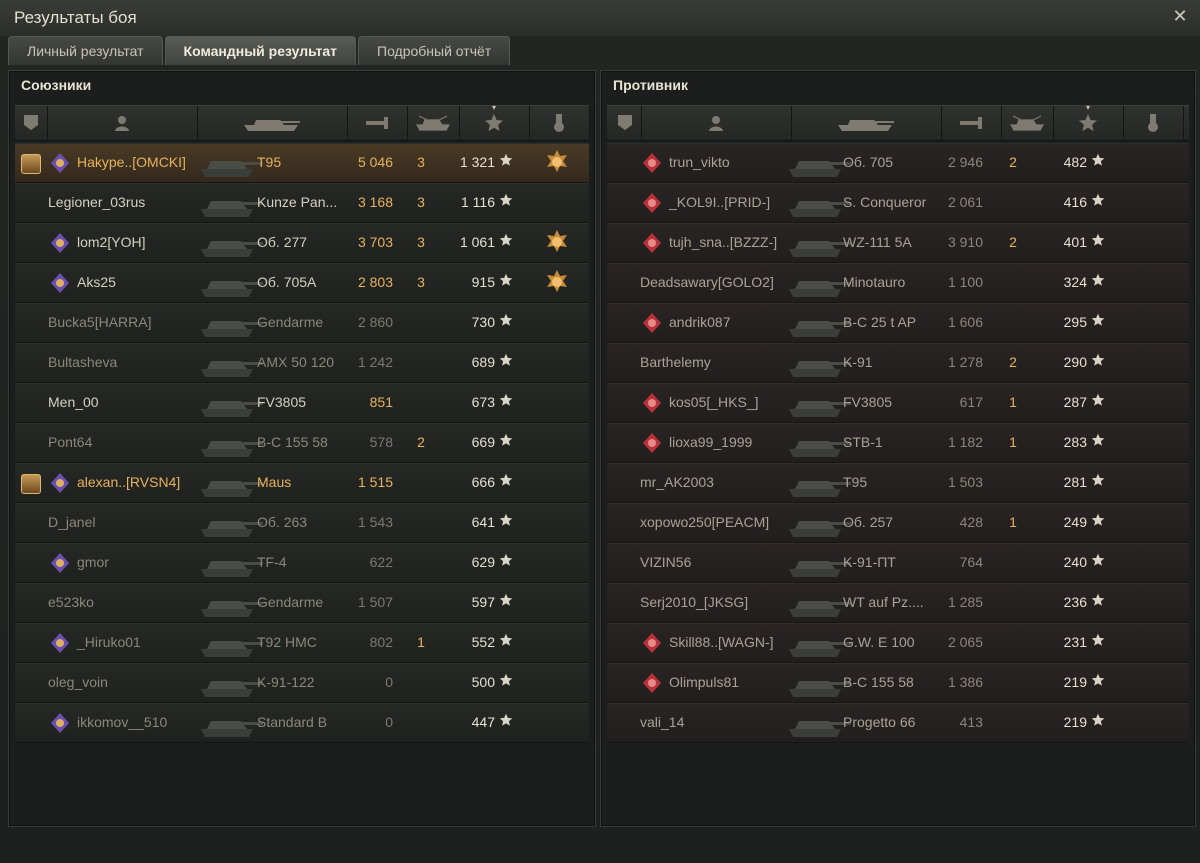 This screenshot has height=863, width=1200. Describe the element at coordinates (898, 323) in the screenshot. I see `enemy-player-row: andrik087 B-C 25 t AP 1 606 295` at that location.